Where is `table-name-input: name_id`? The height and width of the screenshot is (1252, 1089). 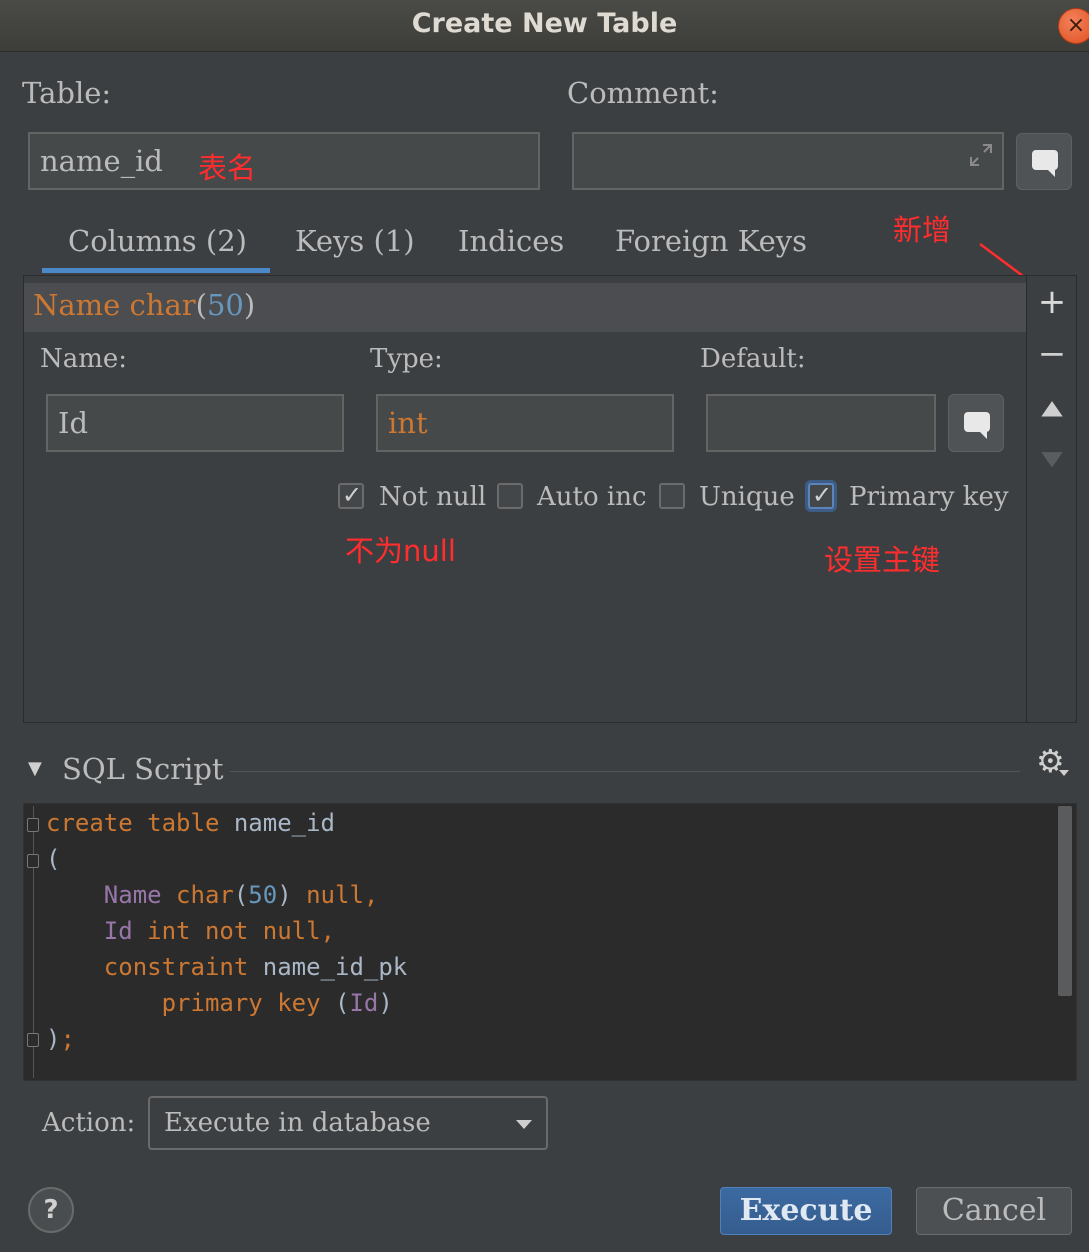 table-name-input: name_id is located at coordinates (284, 161).